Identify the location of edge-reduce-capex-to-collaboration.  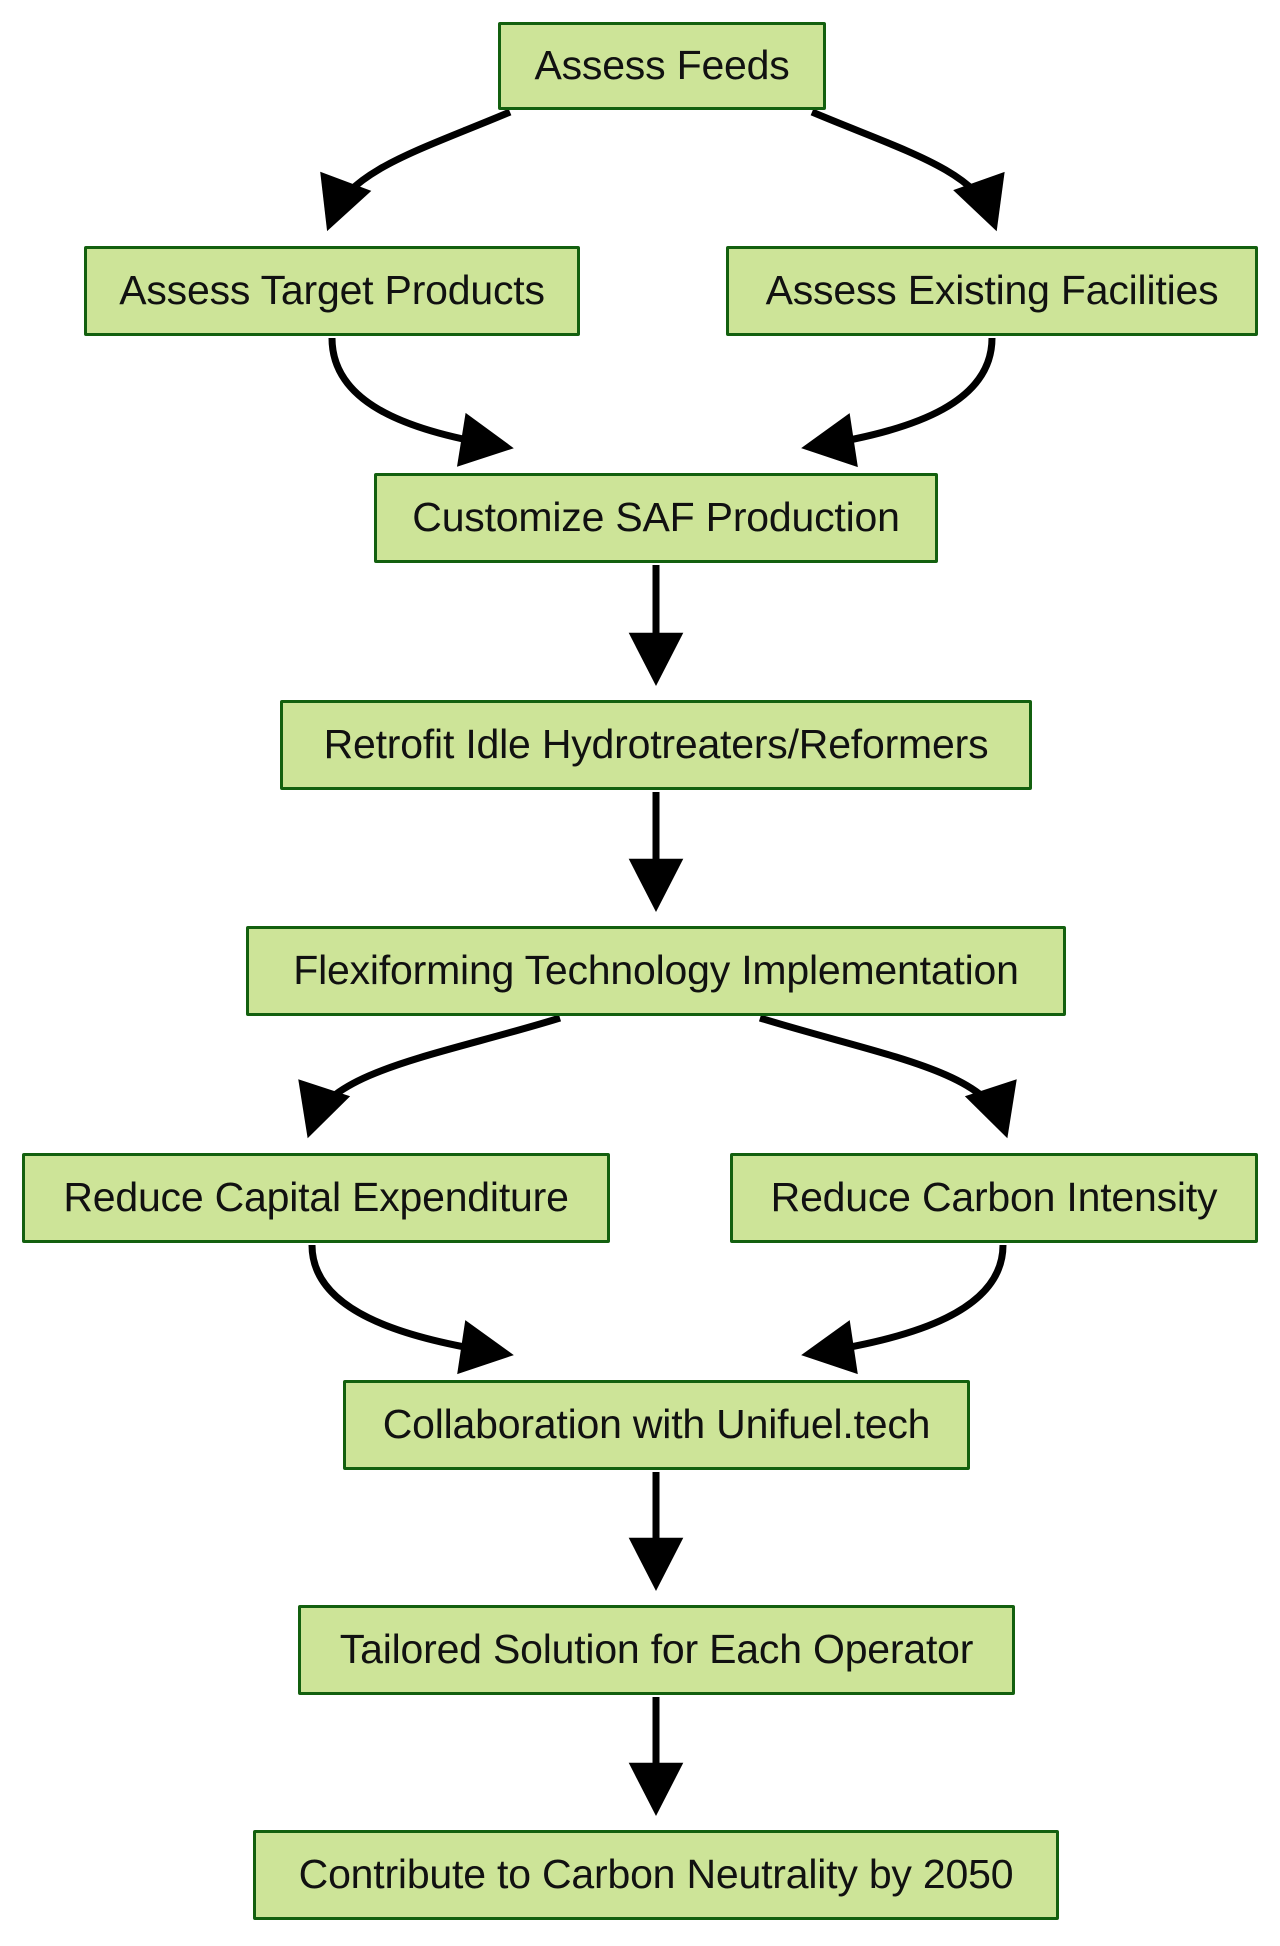
(411, 1309).